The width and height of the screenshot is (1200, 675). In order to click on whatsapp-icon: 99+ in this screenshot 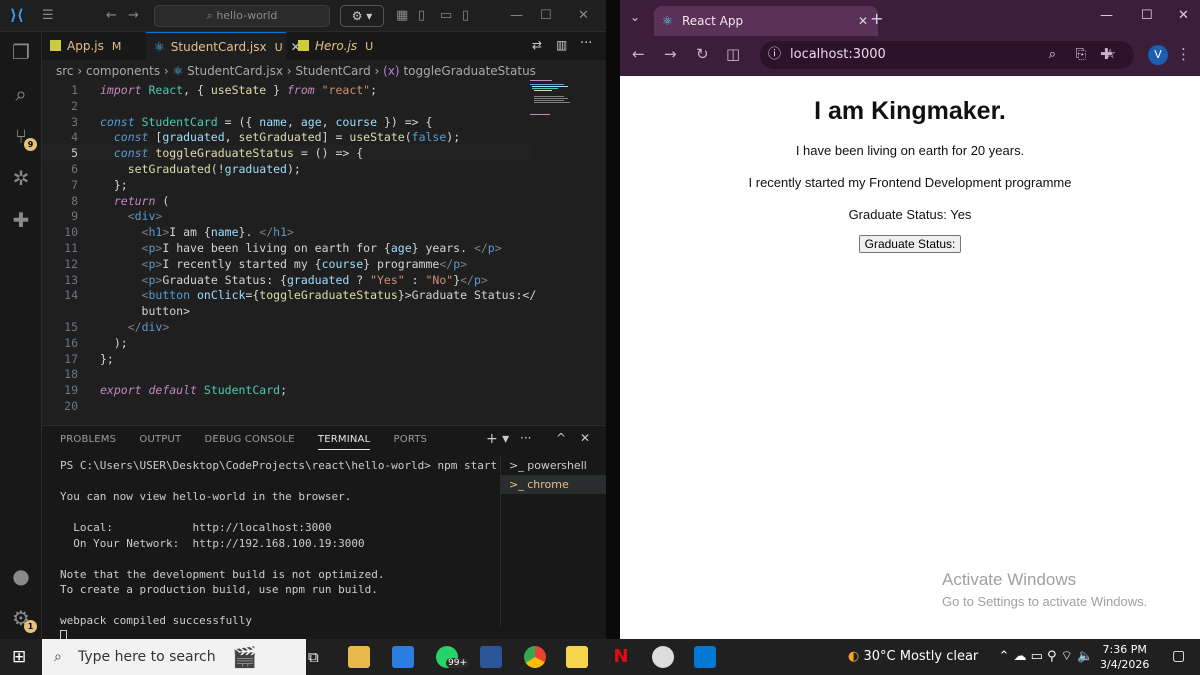, I will do `click(452, 657)`.